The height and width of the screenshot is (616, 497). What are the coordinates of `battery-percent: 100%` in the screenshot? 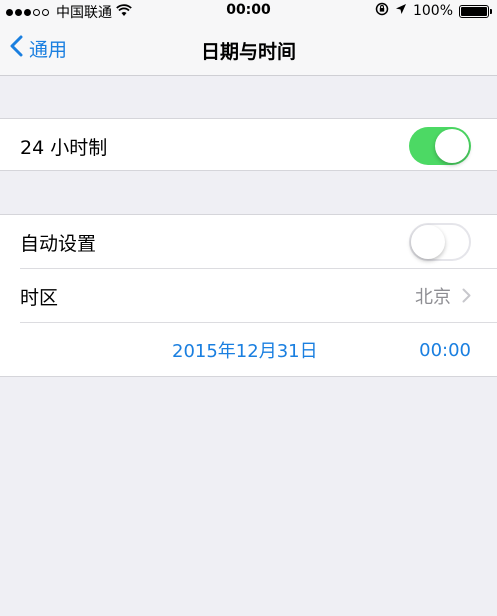 It's located at (432, 11).